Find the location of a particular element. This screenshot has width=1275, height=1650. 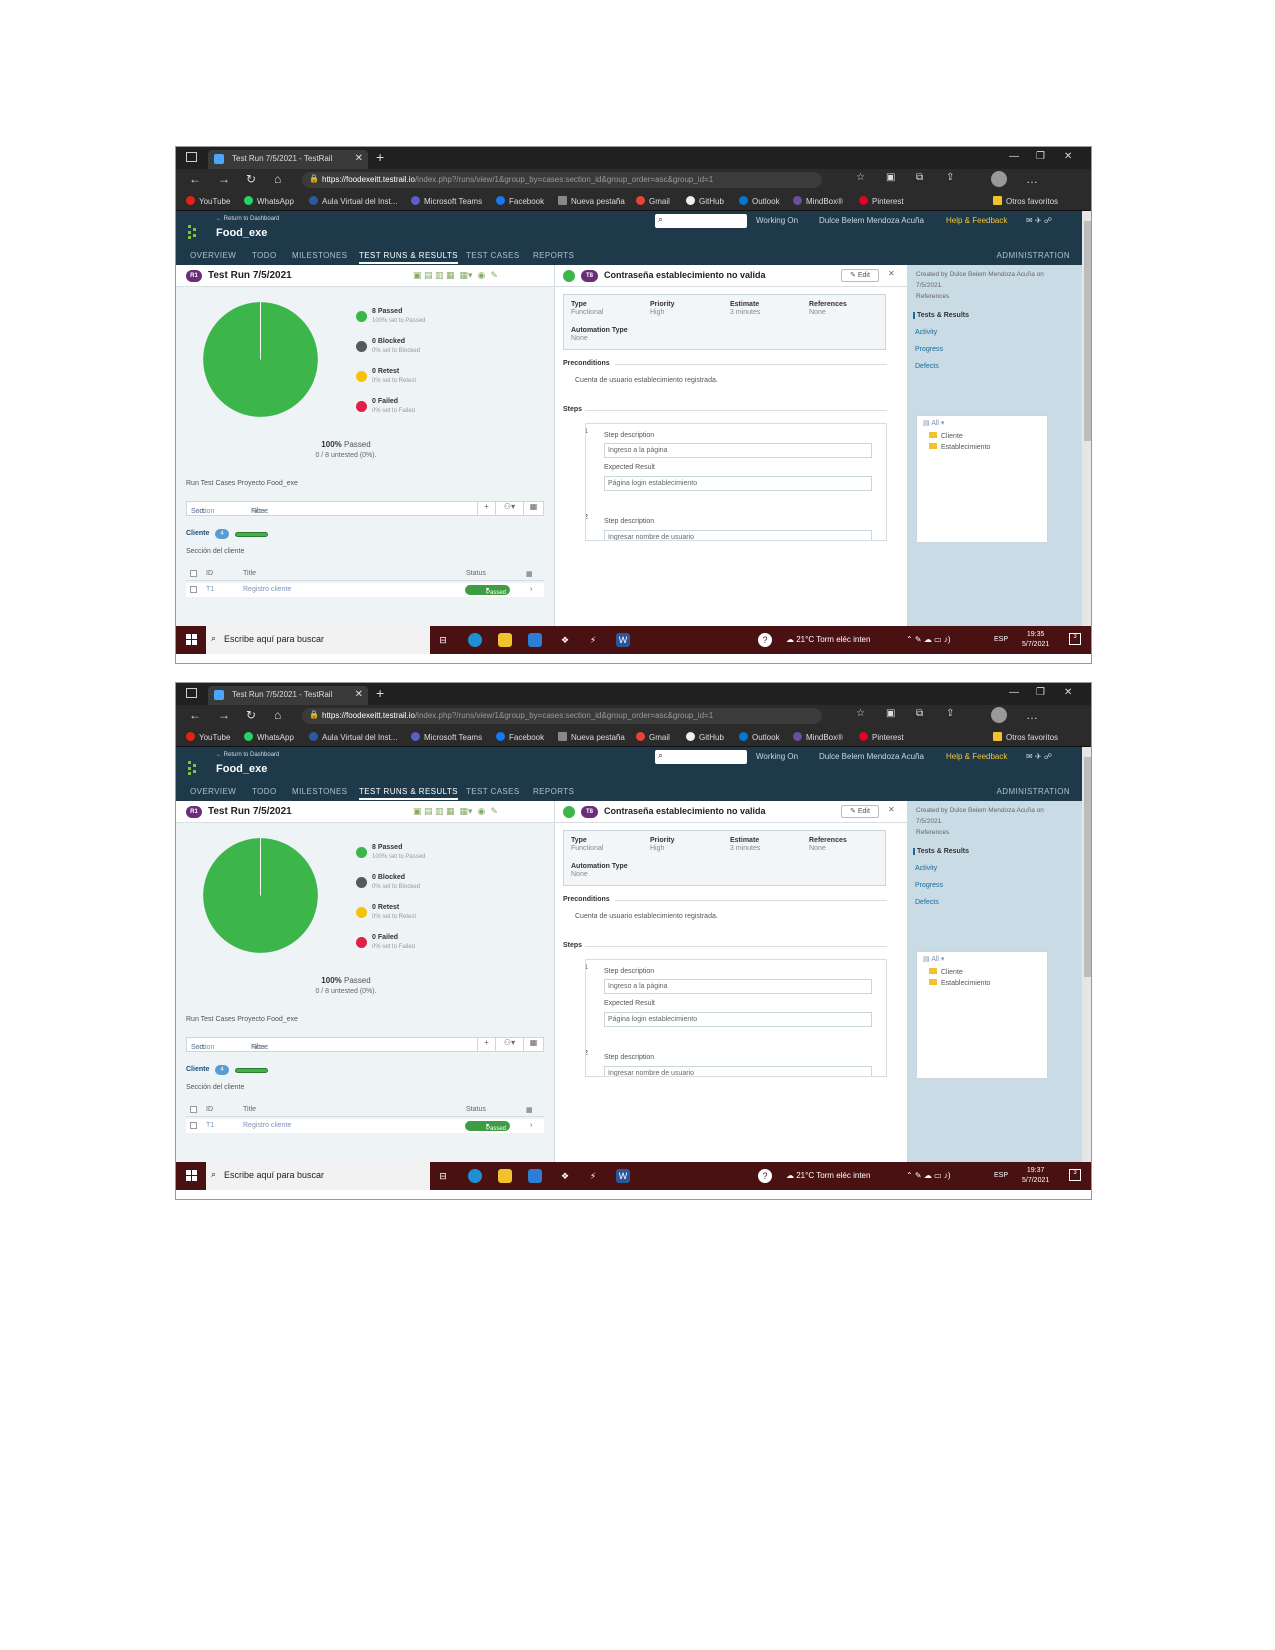

system-tray-icons: ⌃ ✎ ☁ ▭ ♪) is located at coordinates (928, 1175).